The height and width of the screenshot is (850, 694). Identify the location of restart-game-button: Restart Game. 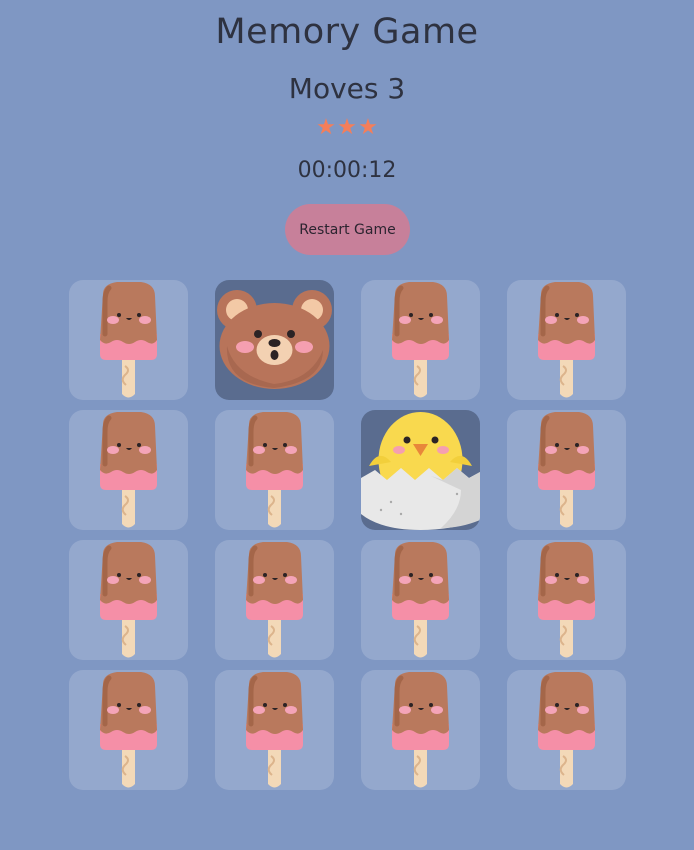
(347, 229).